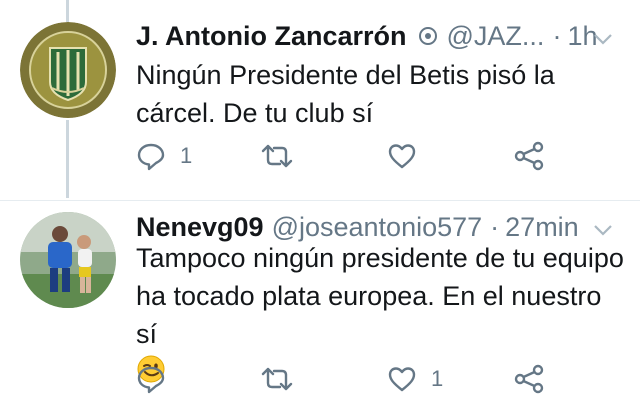 This screenshot has width=640, height=401. I want to click on reply-button, so click(158, 379).